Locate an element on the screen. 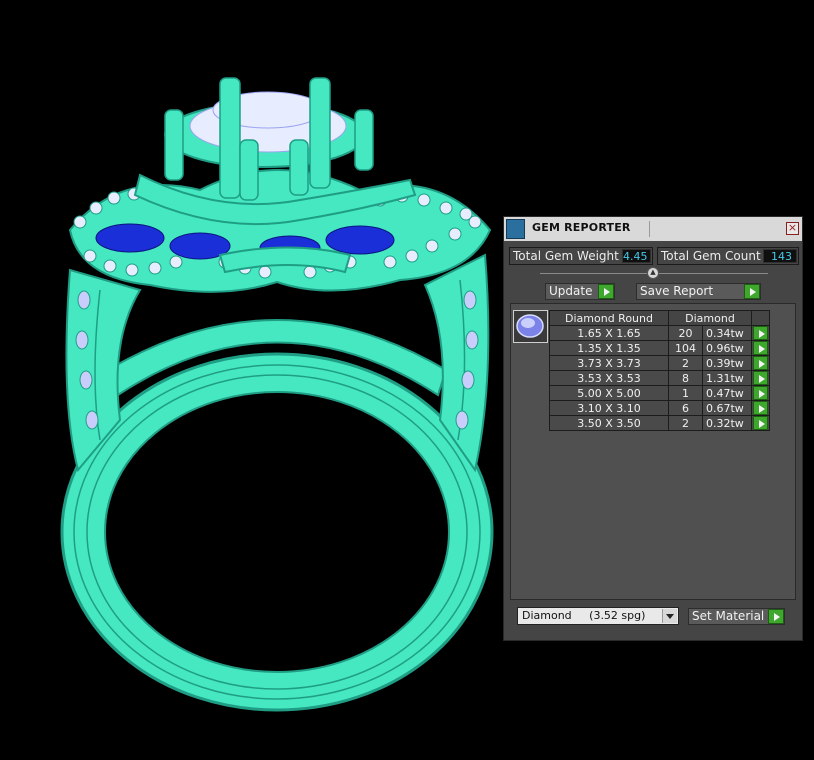 This screenshot has height=760, width=814. material-select-value: Diamond (3.52 spg) is located at coordinates (584, 615).